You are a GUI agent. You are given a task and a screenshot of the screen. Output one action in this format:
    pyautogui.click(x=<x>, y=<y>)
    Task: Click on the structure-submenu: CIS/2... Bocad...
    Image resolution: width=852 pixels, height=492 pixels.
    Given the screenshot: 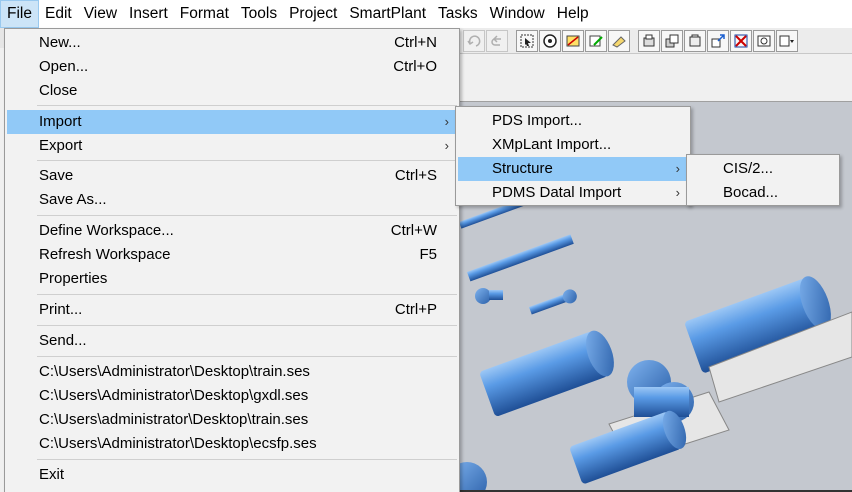 What is the action you would take?
    pyautogui.click(x=763, y=180)
    